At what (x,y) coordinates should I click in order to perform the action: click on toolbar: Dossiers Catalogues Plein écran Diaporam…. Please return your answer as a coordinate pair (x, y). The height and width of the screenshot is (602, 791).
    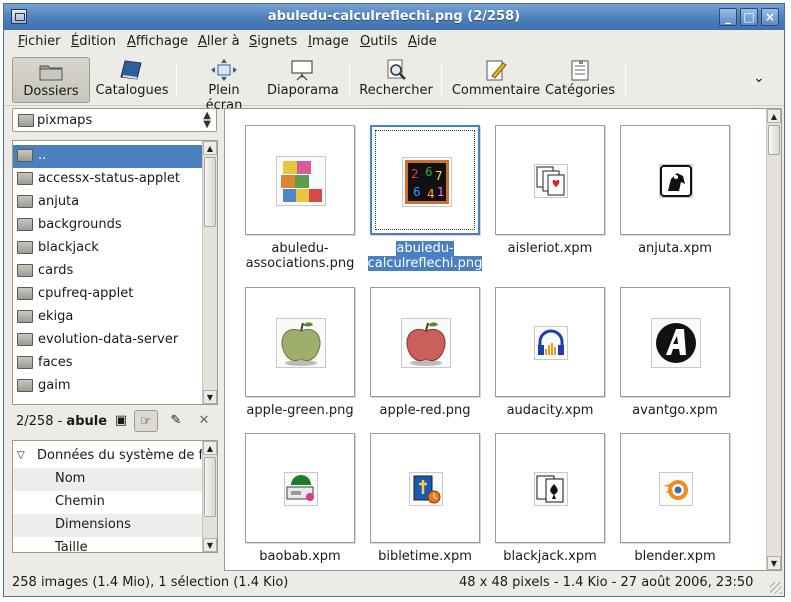
    Looking at the image, I should click on (394, 83).